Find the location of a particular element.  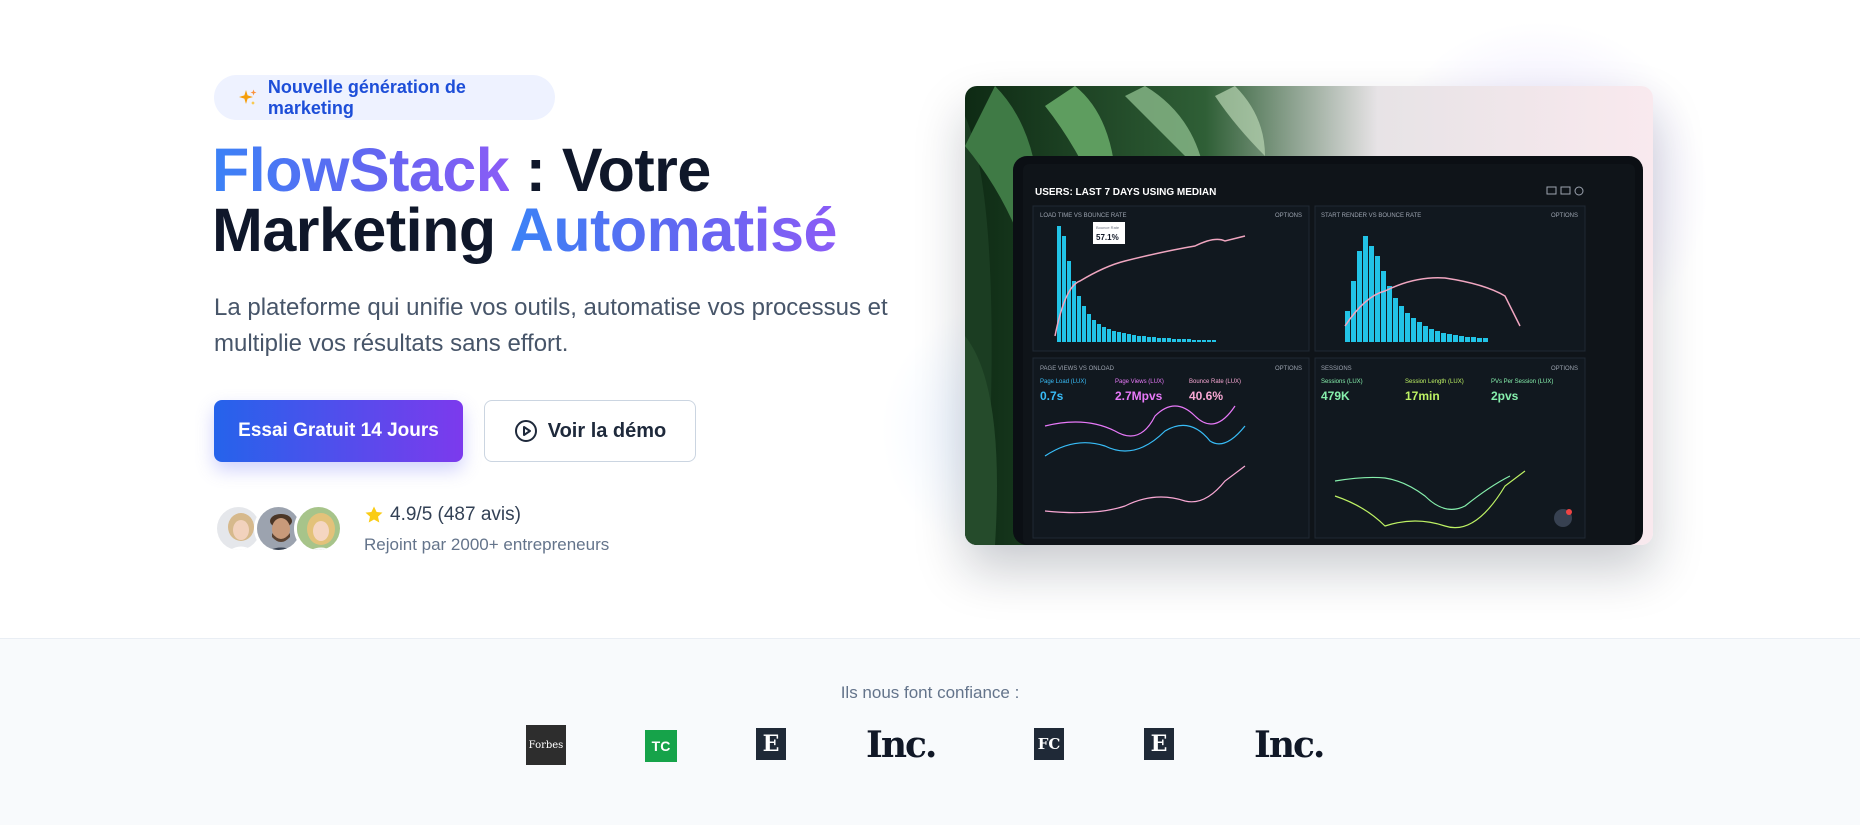

free-trial-button: Essai Gratuit 14 Jours is located at coordinates (338, 431).